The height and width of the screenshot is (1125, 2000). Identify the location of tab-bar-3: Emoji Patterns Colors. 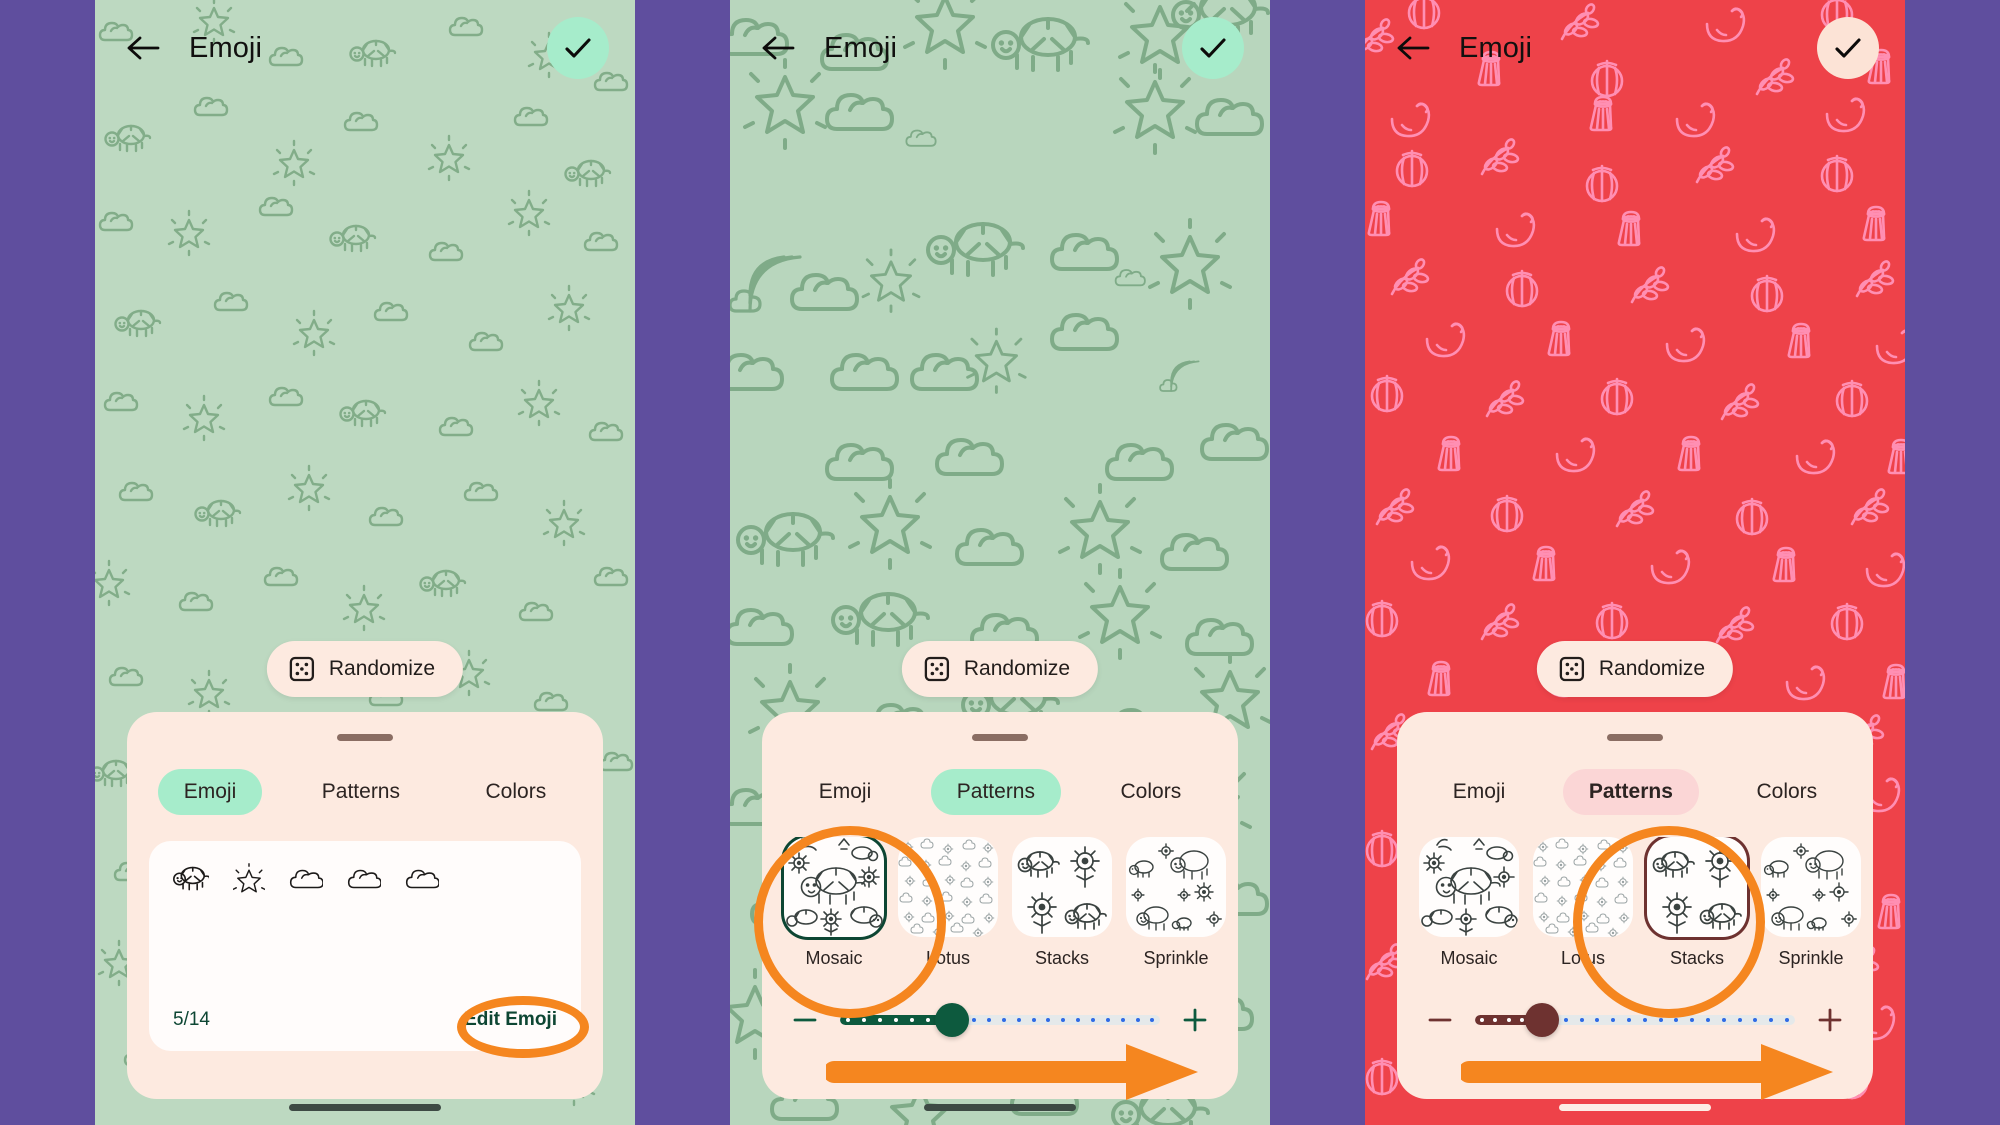
(1635, 792).